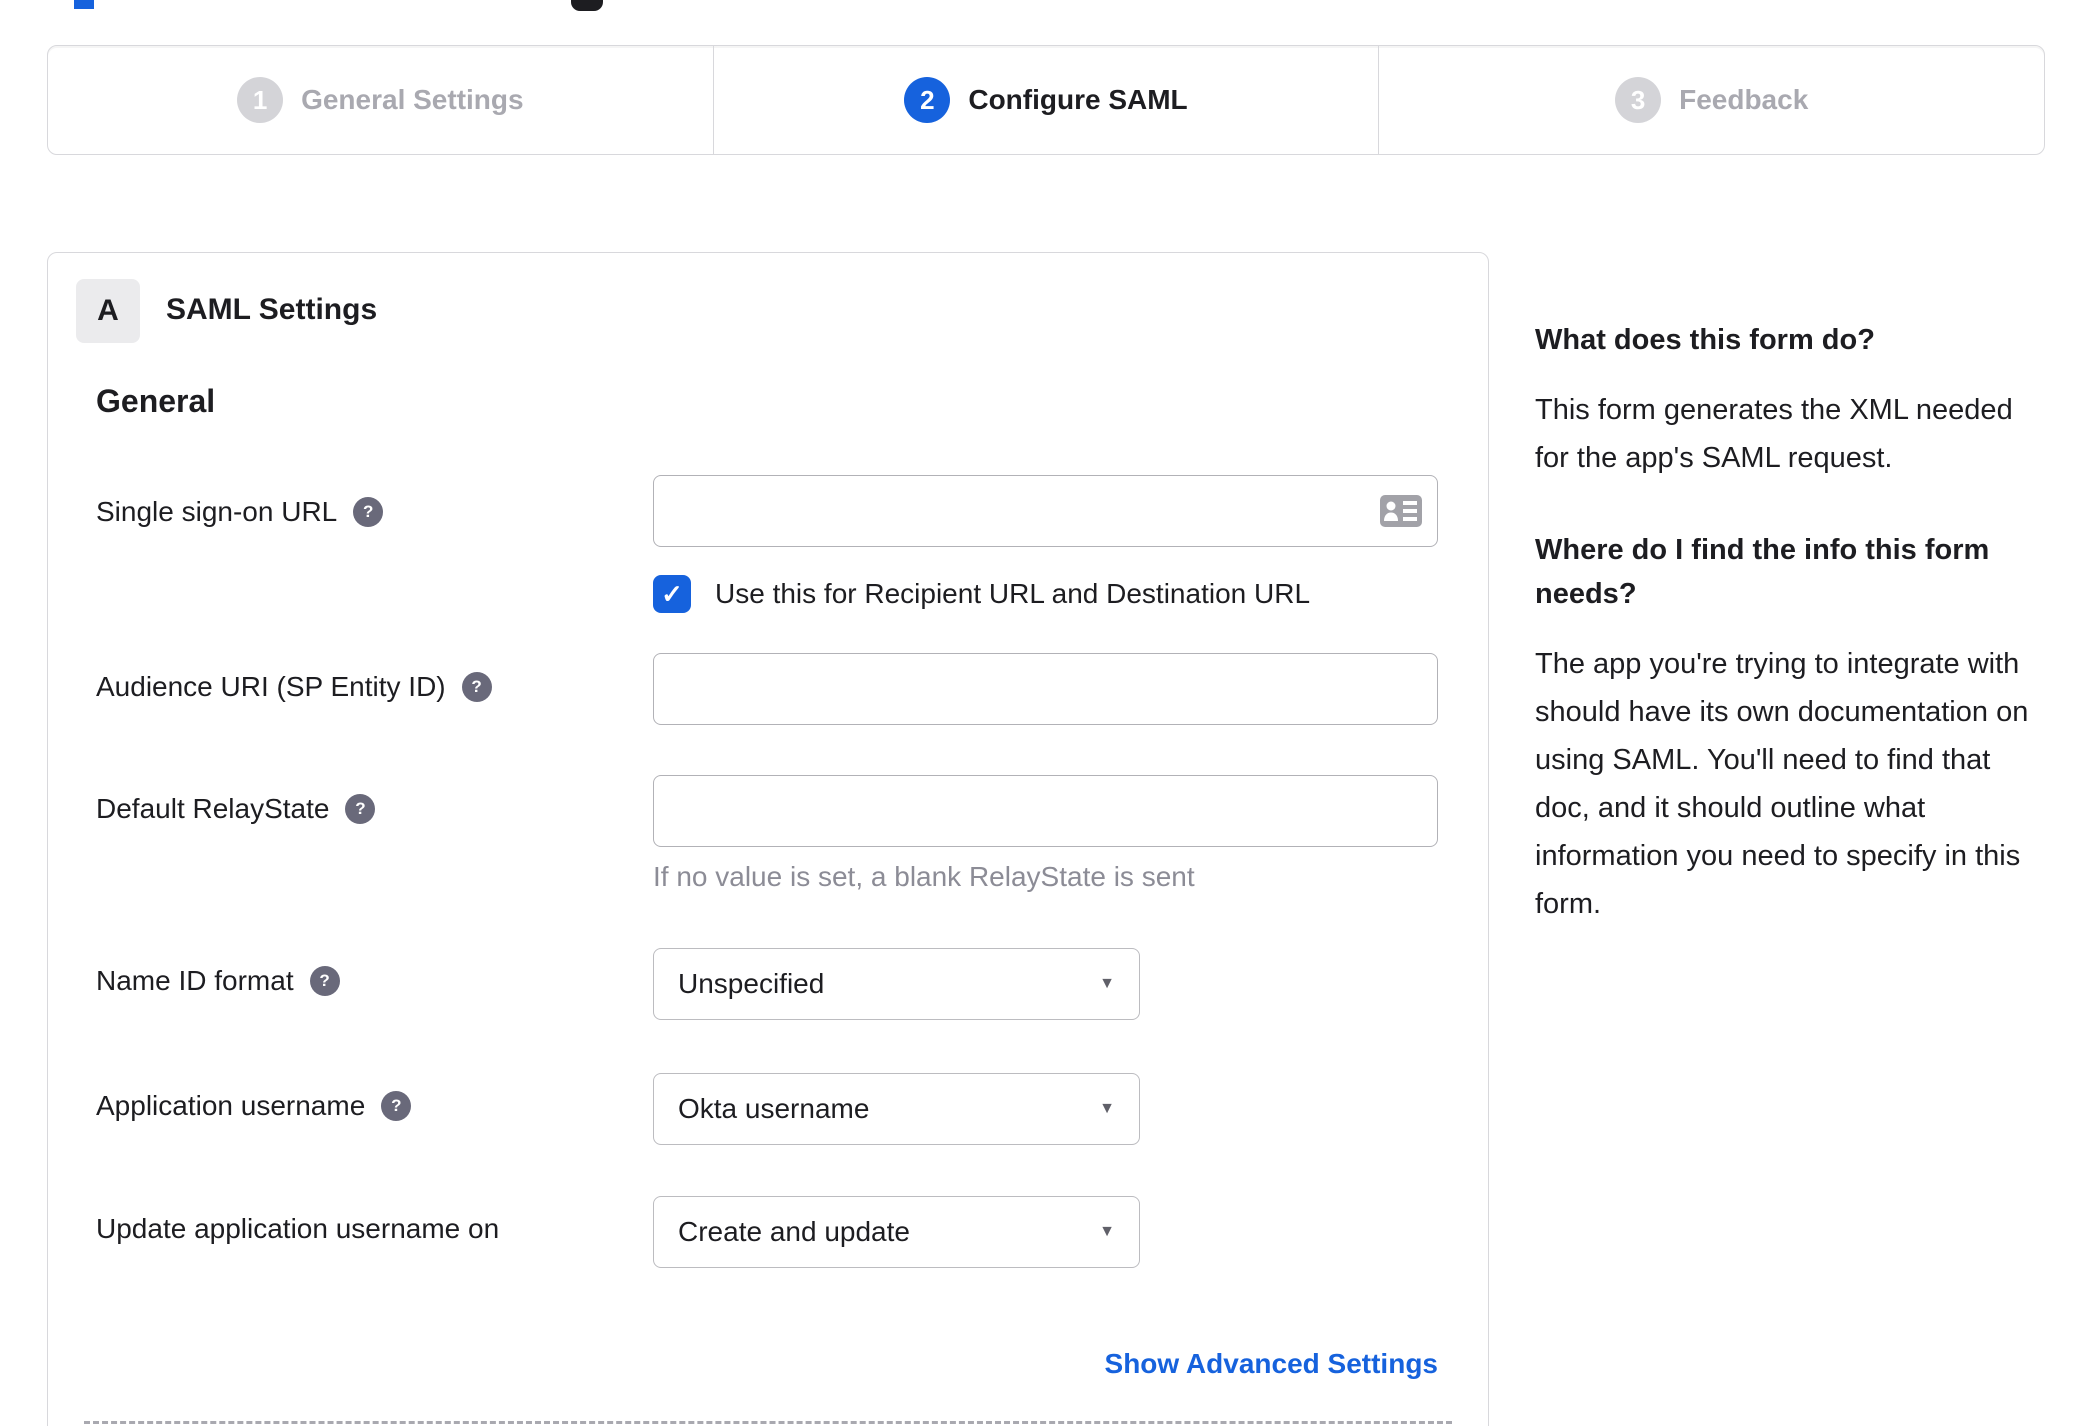 This screenshot has width=2092, height=1426. Describe the element at coordinates (108, 311) in the screenshot. I see `section-a-badge: A` at that location.